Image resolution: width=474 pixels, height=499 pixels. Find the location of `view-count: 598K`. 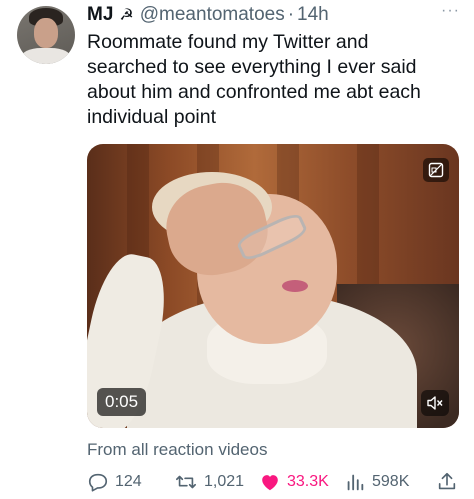

view-count: 598K is located at coordinates (391, 481).